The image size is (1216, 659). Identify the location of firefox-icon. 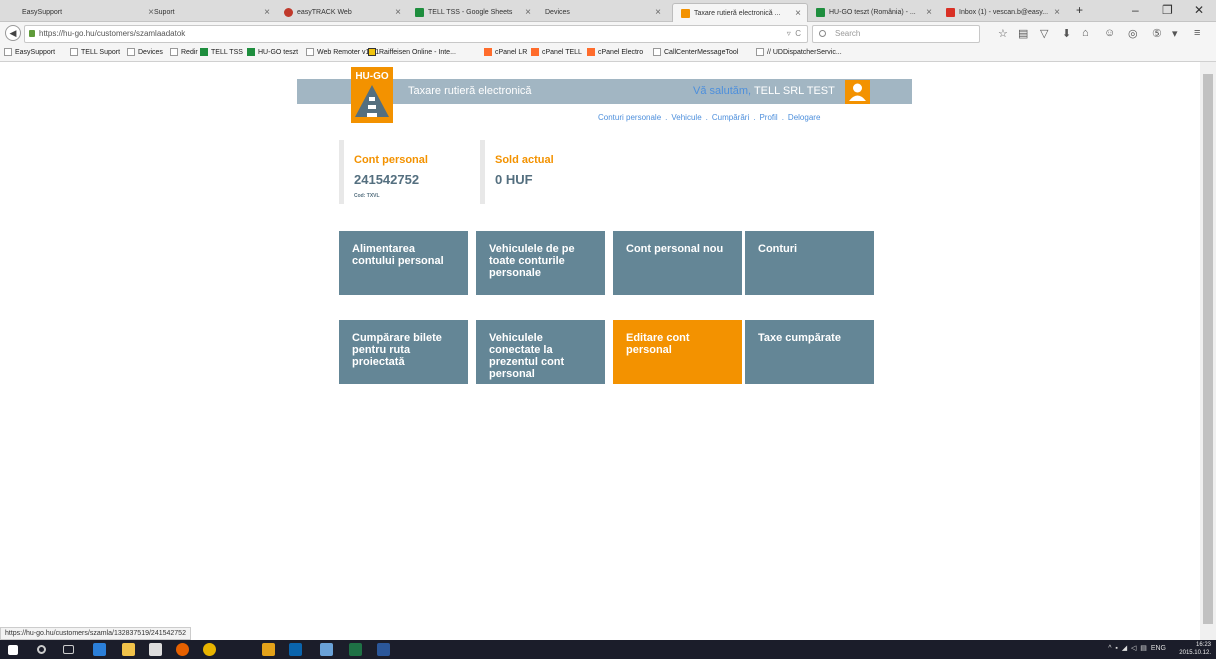
(182, 649).